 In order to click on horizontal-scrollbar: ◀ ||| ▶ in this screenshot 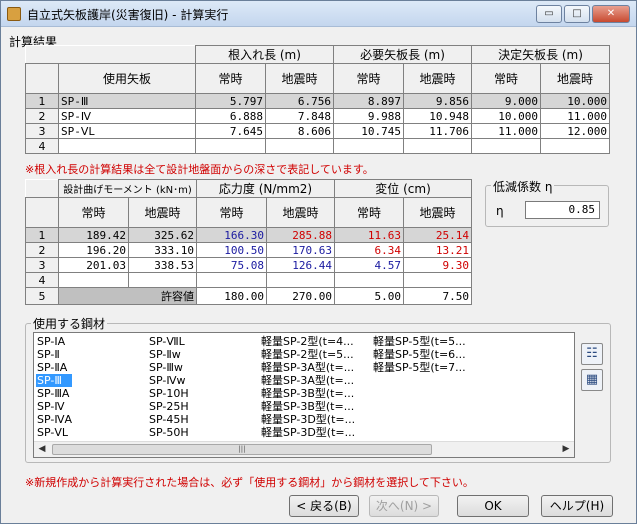, I will do `click(304, 449)`.